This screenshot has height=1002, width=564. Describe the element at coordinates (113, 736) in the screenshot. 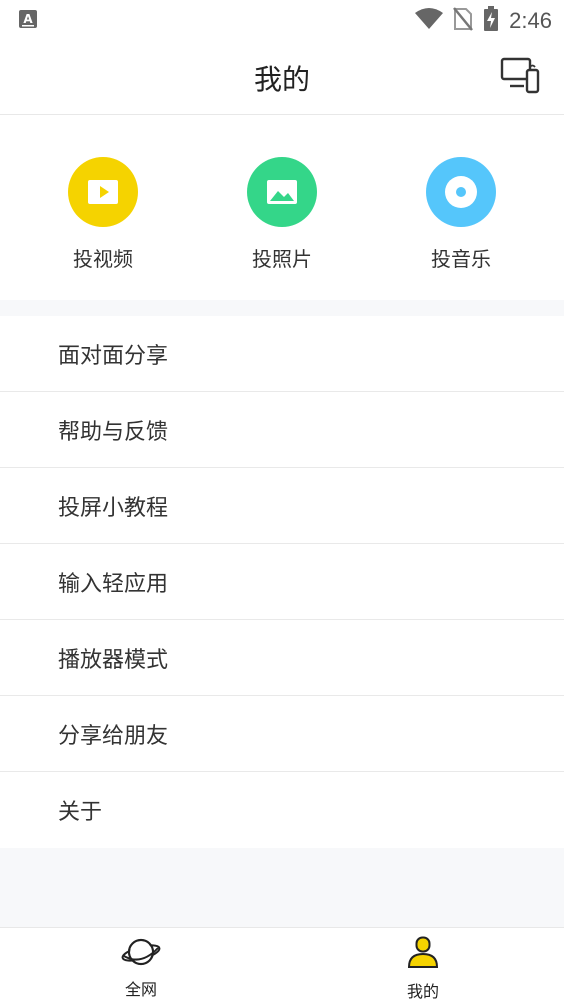

I see `menu-item-label: 分享给朋友` at that location.